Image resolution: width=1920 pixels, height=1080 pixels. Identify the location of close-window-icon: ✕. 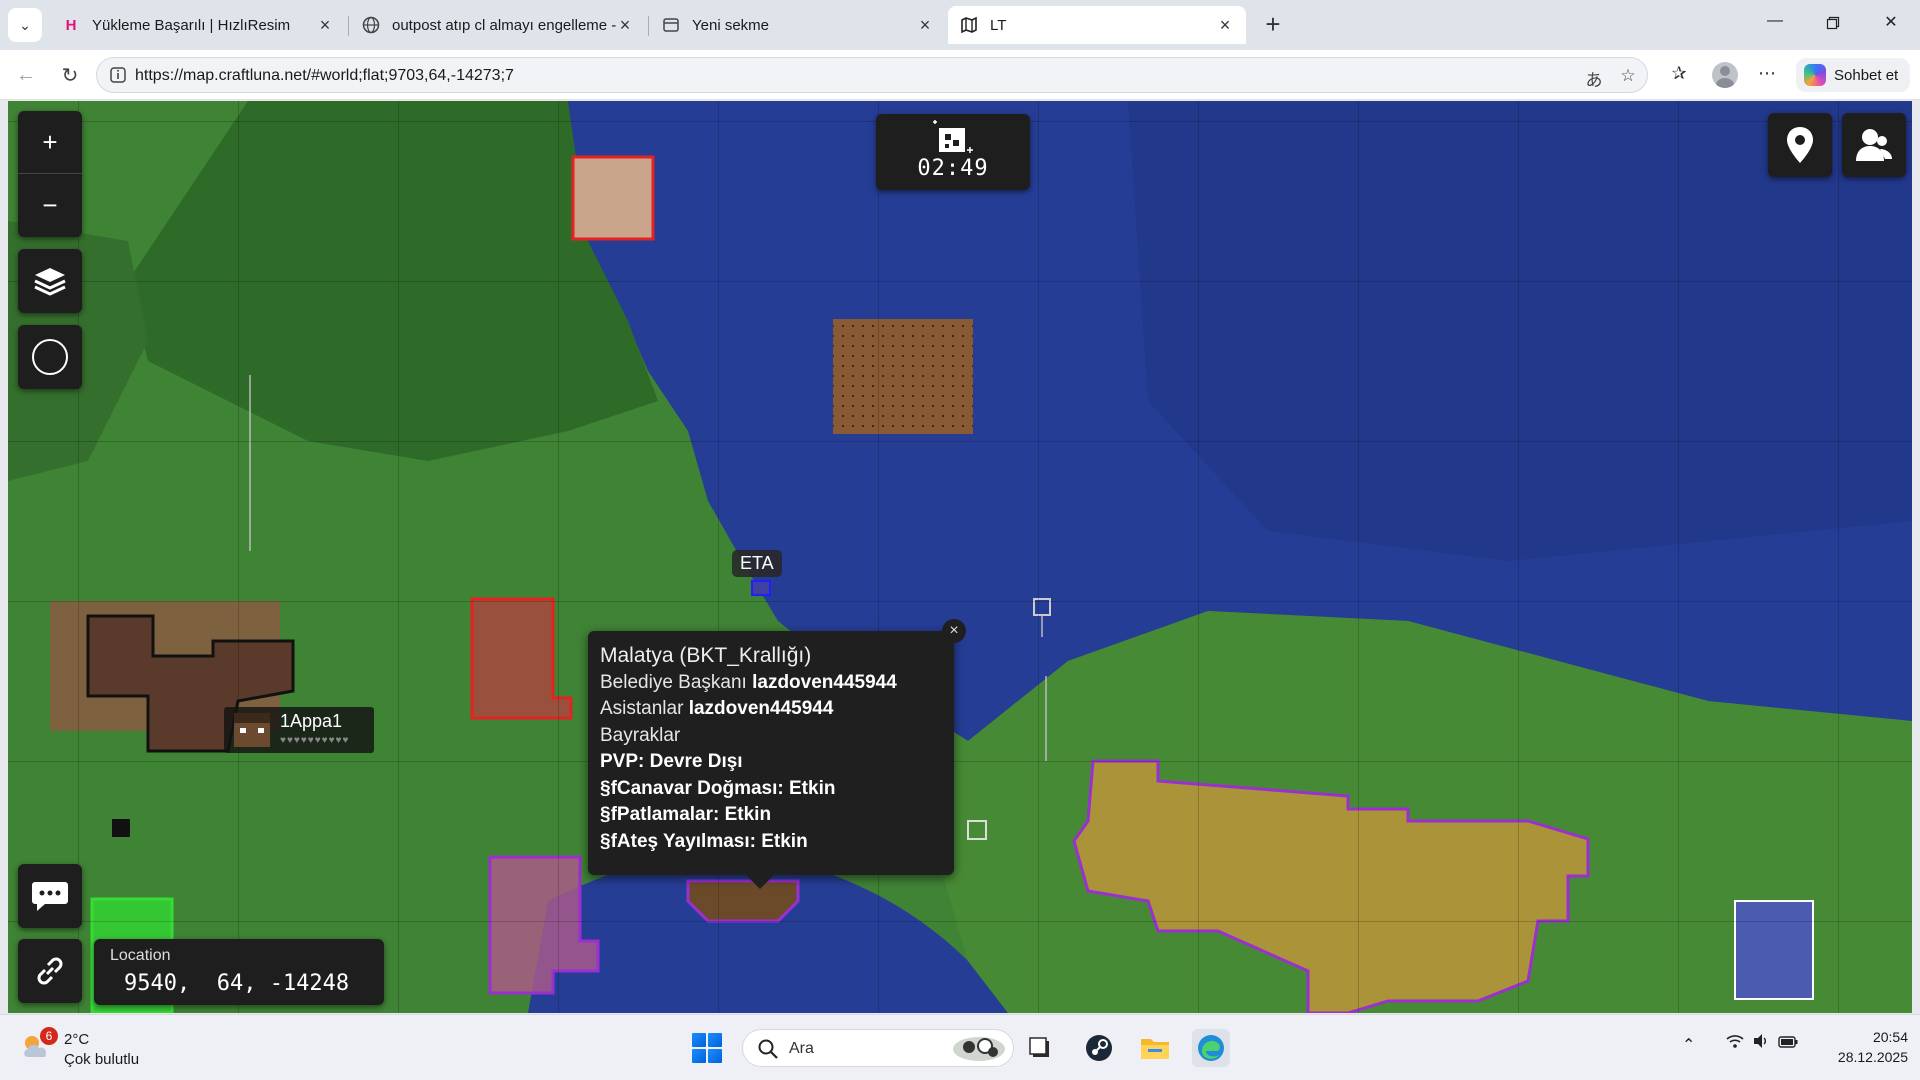
(1891, 24).